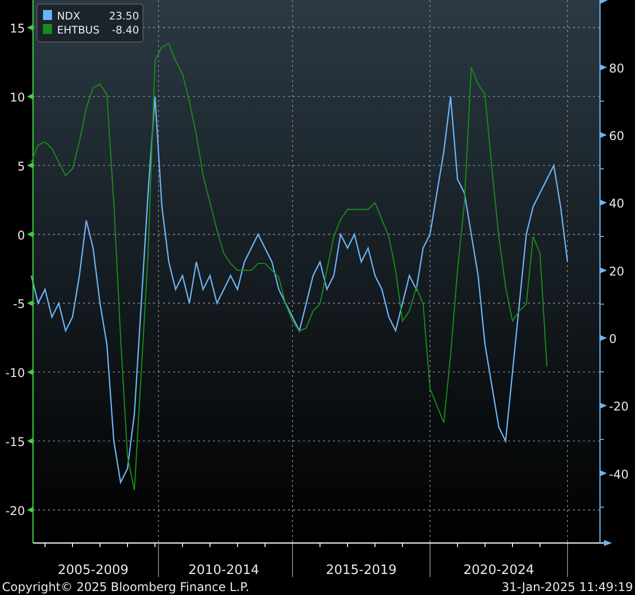 This screenshot has width=635, height=595. Describe the element at coordinates (17, 29) in the screenshot. I see `y-tick-label: 15` at that location.